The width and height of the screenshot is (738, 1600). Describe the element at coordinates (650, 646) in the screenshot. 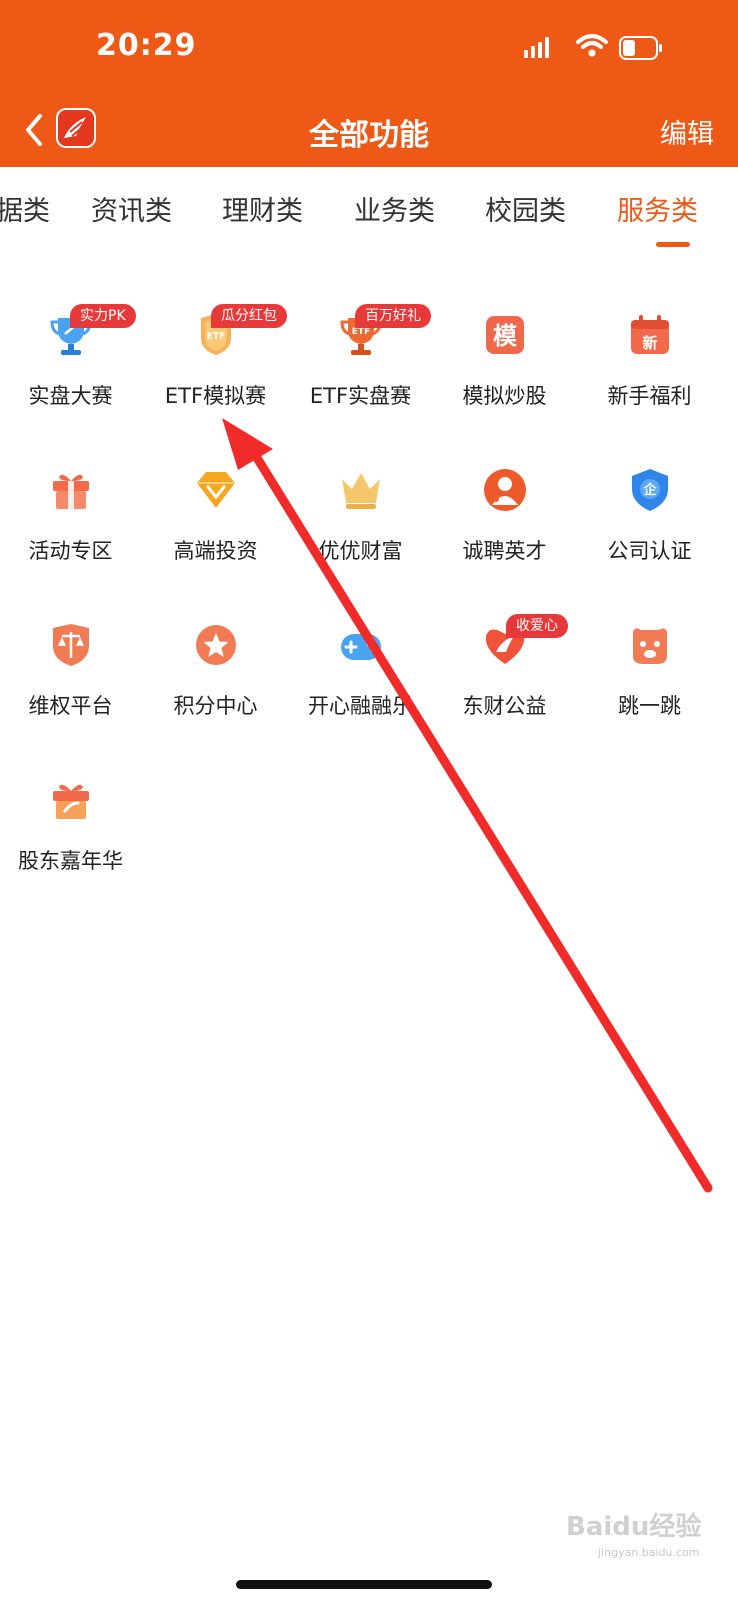

I see `jump-icon` at that location.